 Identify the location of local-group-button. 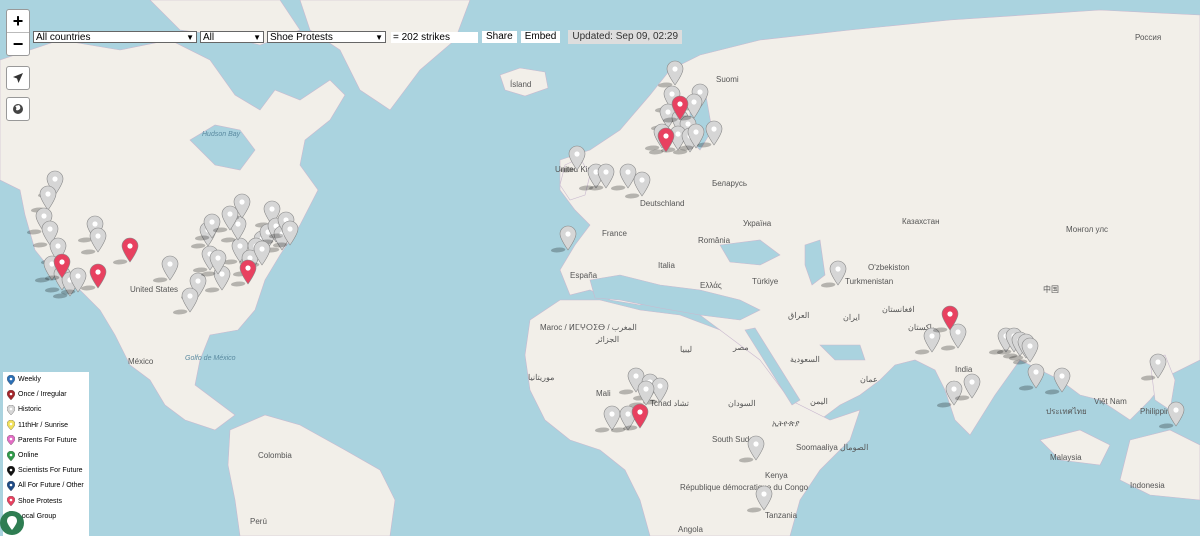
(12, 523).